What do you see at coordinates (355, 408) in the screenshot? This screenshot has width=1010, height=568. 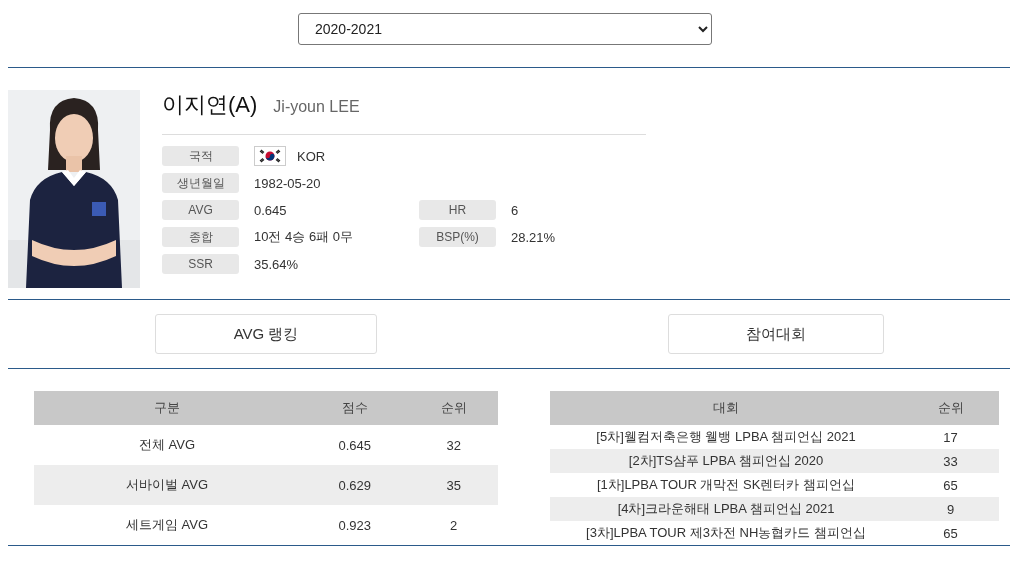 I see `column-header: 점수` at bounding box center [355, 408].